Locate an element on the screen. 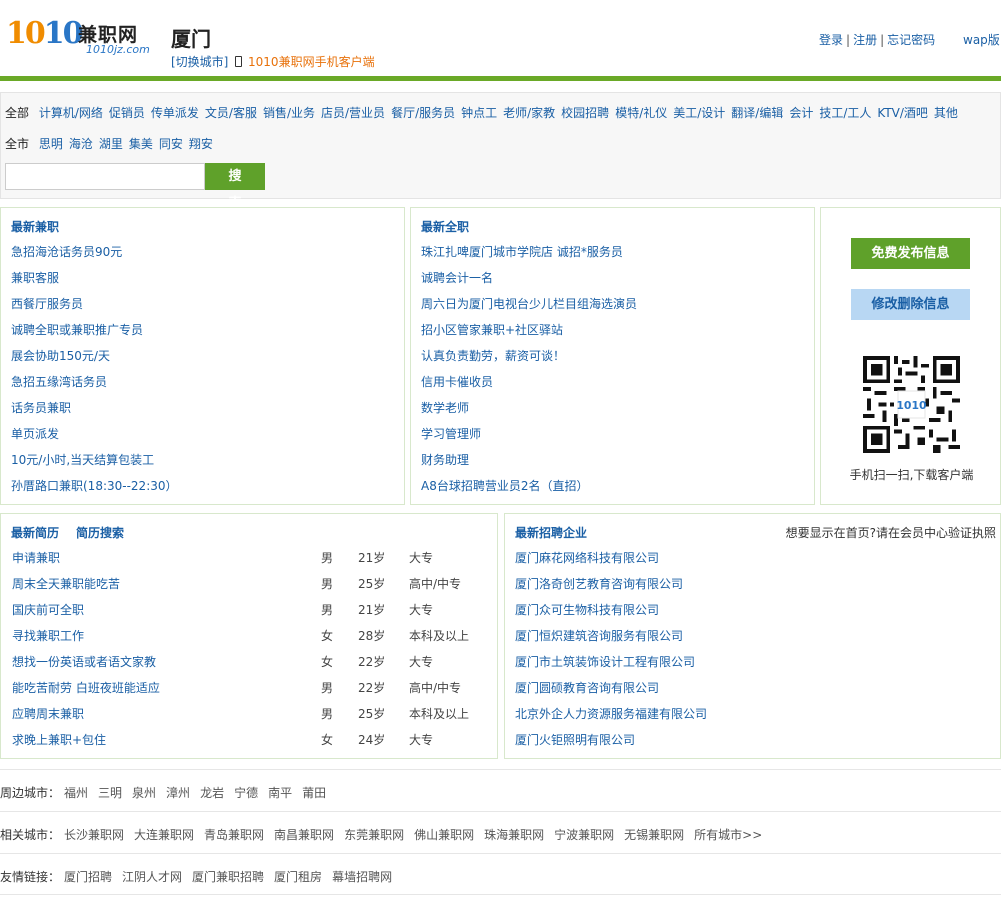  part-time-job-link: 10元/小时,当天结算包装工 is located at coordinates (94, 460).